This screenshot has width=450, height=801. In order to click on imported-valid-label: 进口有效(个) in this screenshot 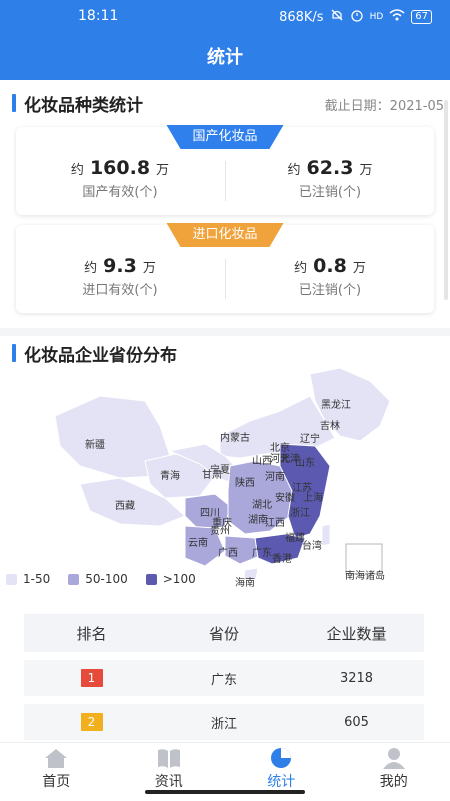, I will do `click(120, 288)`.